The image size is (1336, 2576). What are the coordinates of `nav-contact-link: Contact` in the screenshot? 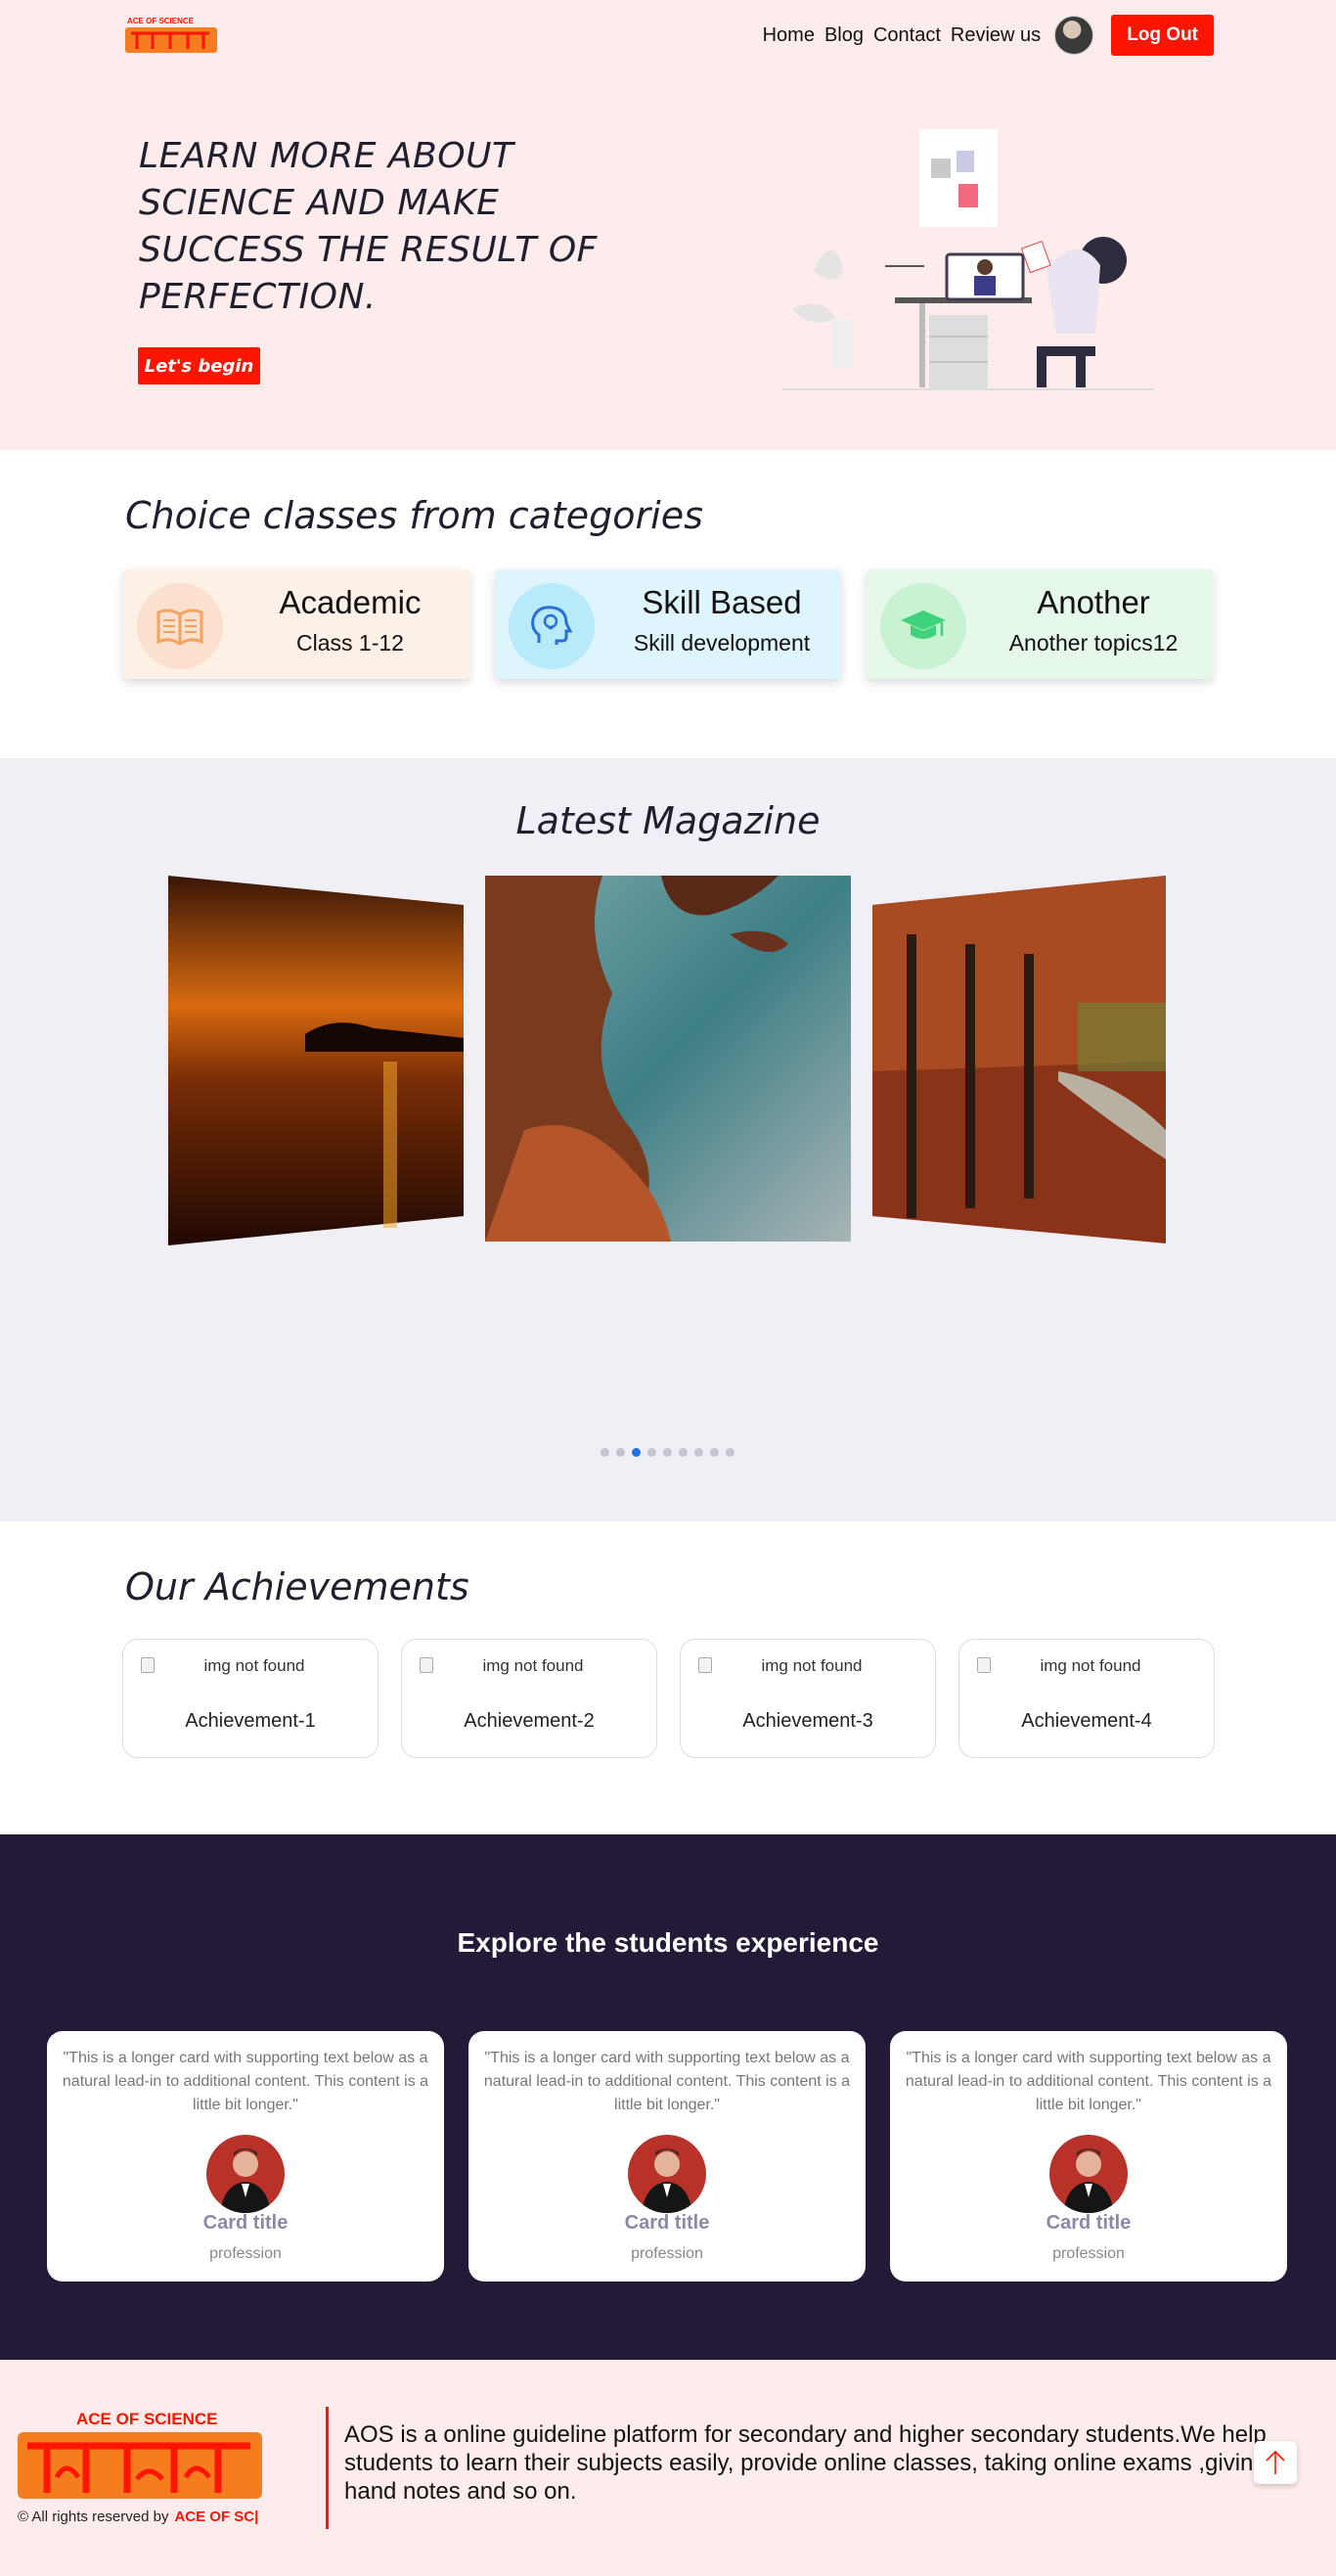 It's located at (907, 35).